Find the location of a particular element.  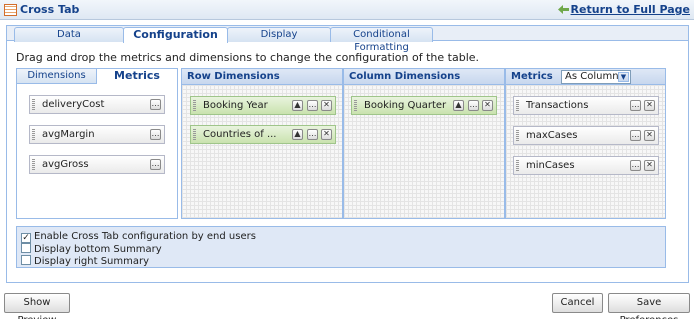

window-title: Cross Tab is located at coordinates (50, 9).